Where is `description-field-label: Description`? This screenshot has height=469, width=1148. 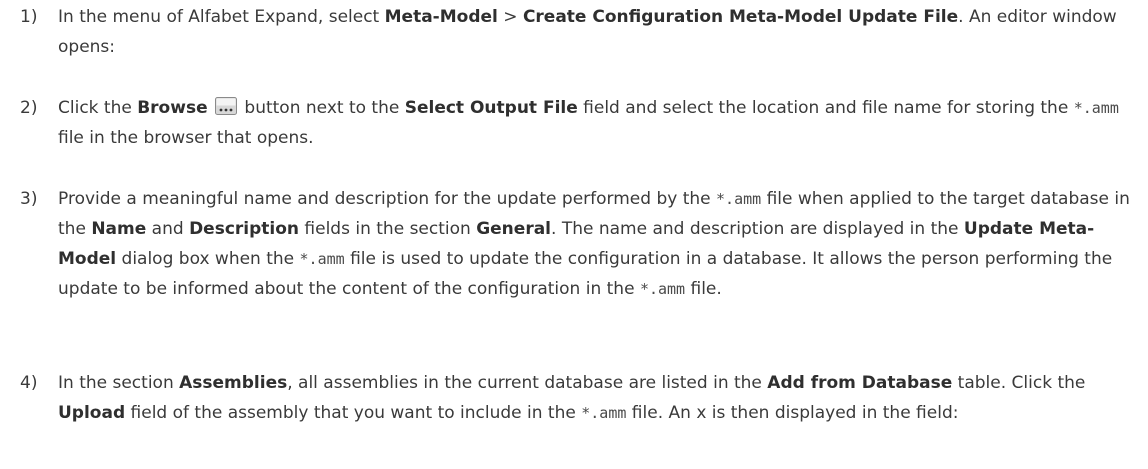
description-field-label: Description is located at coordinates (244, 229).